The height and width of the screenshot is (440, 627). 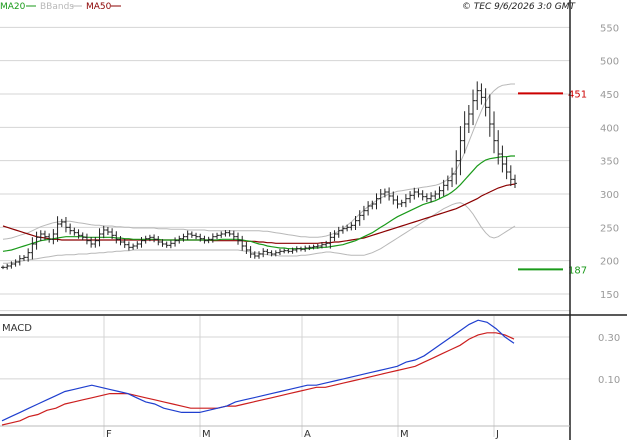 I want to click on price-tick-label: 350, so click(x=609, y=162).